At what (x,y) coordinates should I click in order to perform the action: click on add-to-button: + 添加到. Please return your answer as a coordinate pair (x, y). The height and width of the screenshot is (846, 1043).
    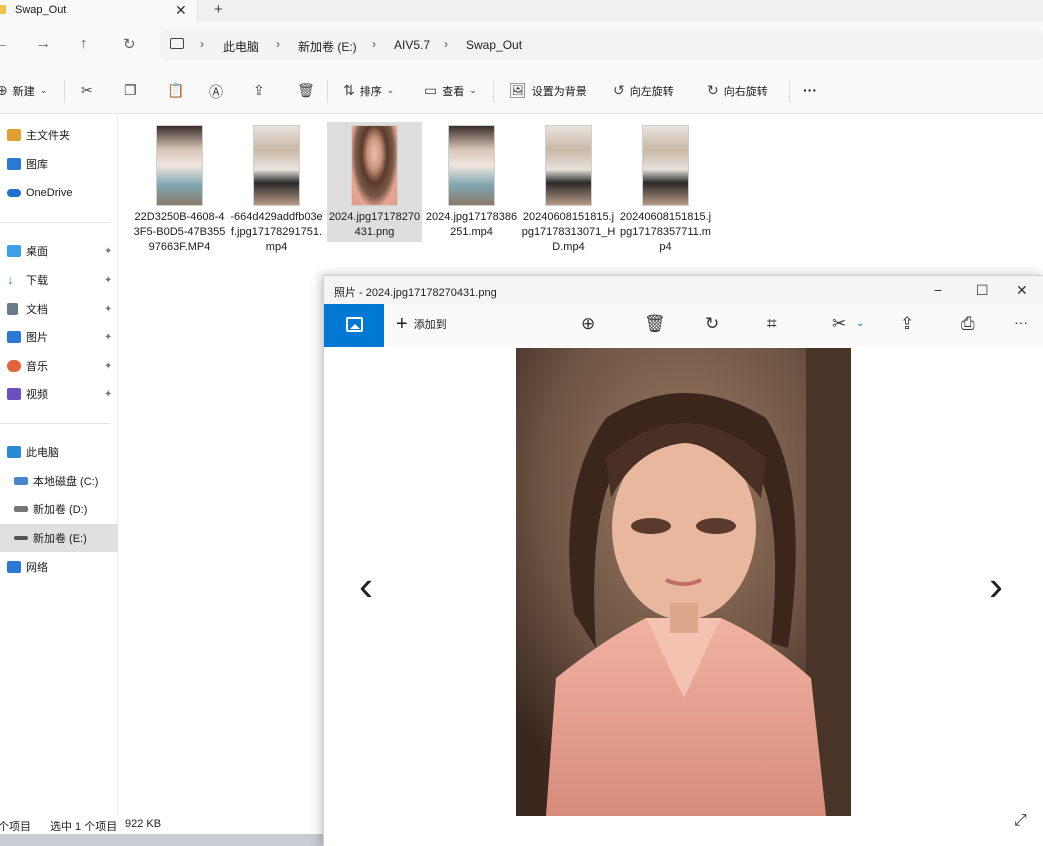
    Looking at the image, I should click on (421, 324).